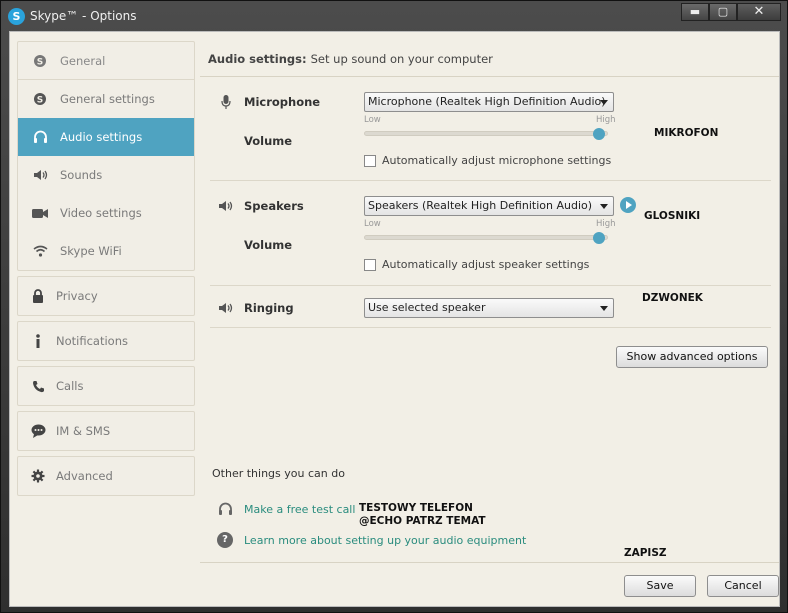  Describe the element at coordinates (486, 264) in the screenshot. I see `checkbox-label: Automatically adjust speaker settings` at that location.